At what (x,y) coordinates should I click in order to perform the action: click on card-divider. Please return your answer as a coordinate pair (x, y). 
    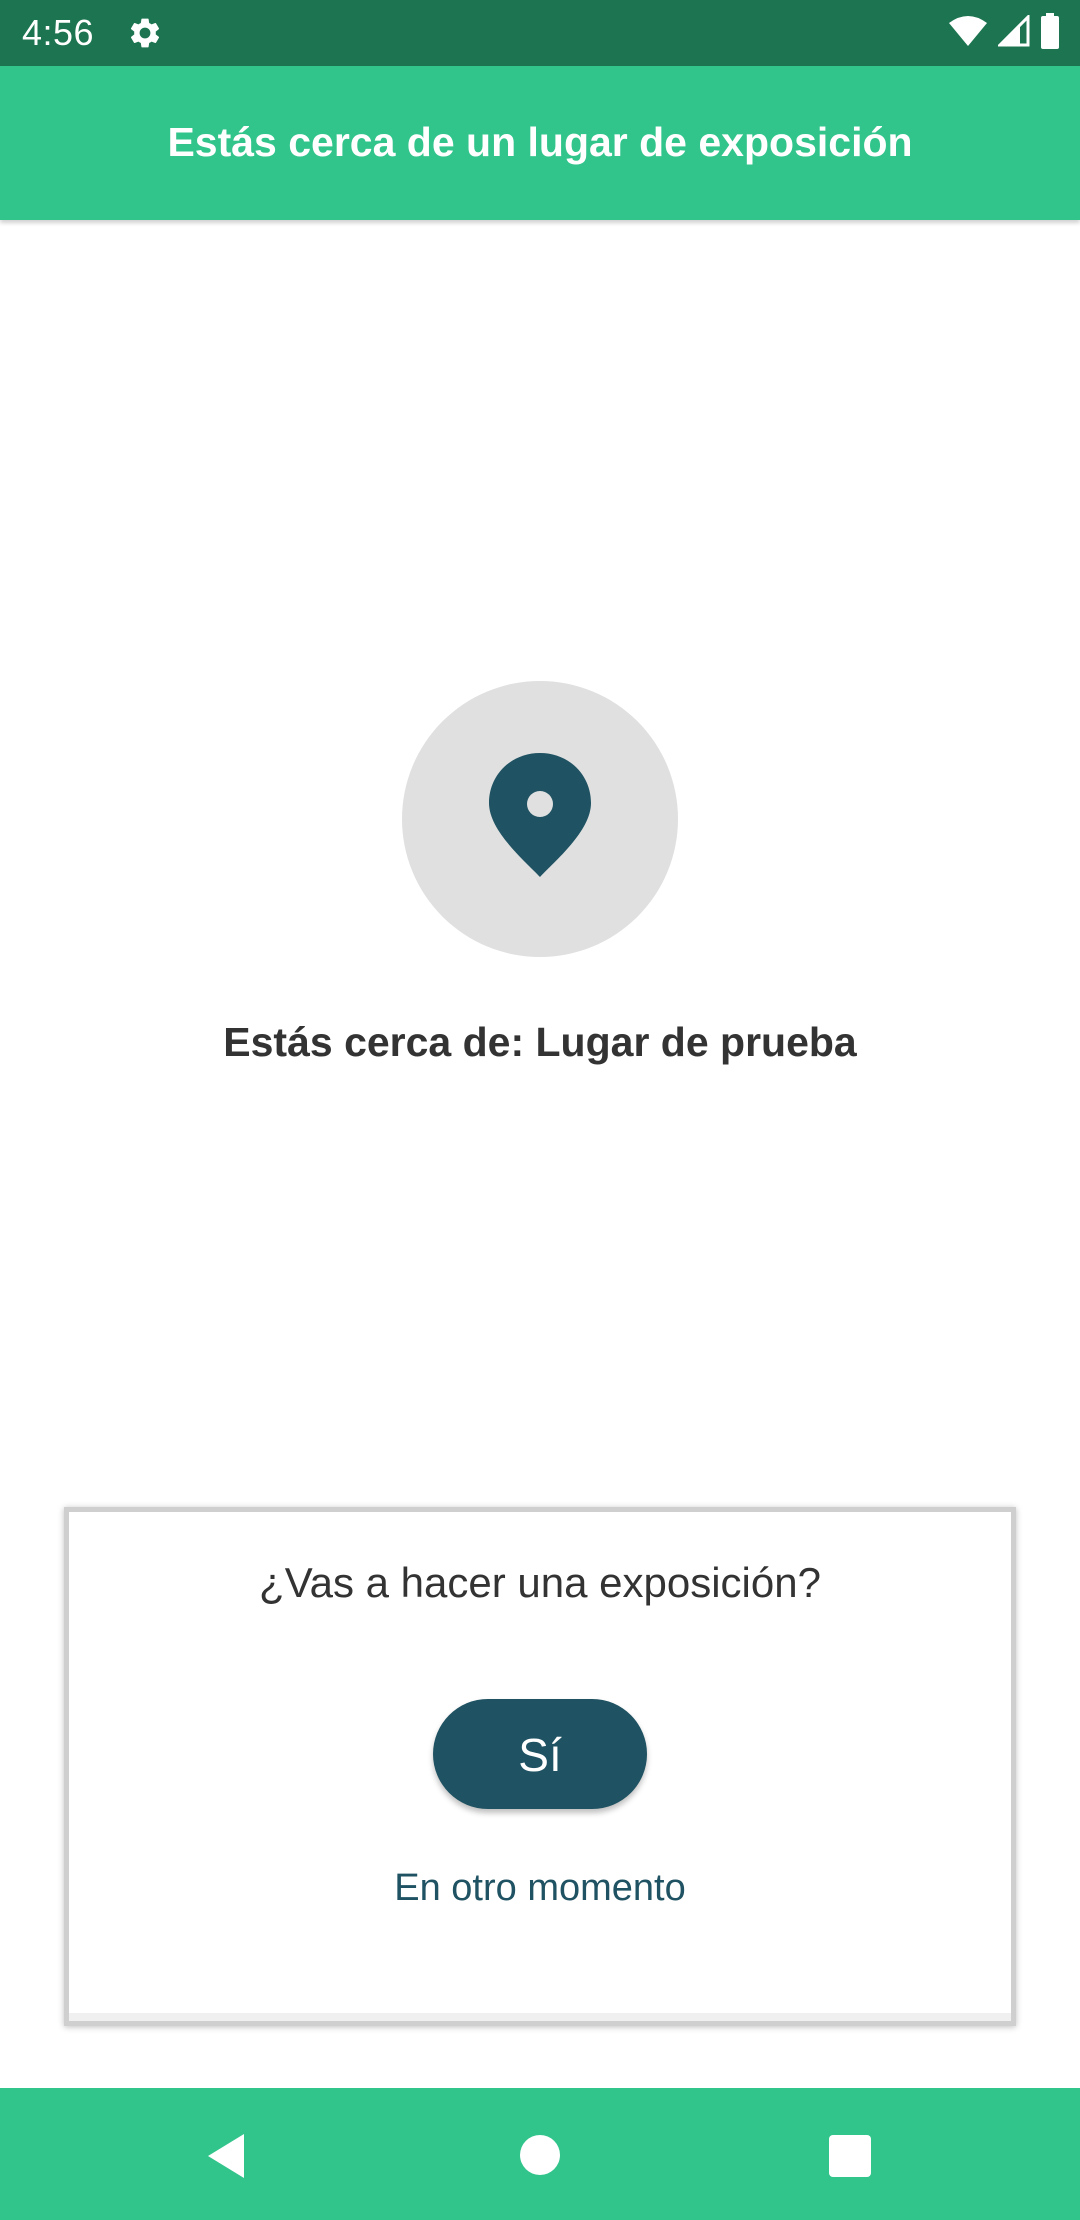
    Looking at the image, I should click on (540, 2017).